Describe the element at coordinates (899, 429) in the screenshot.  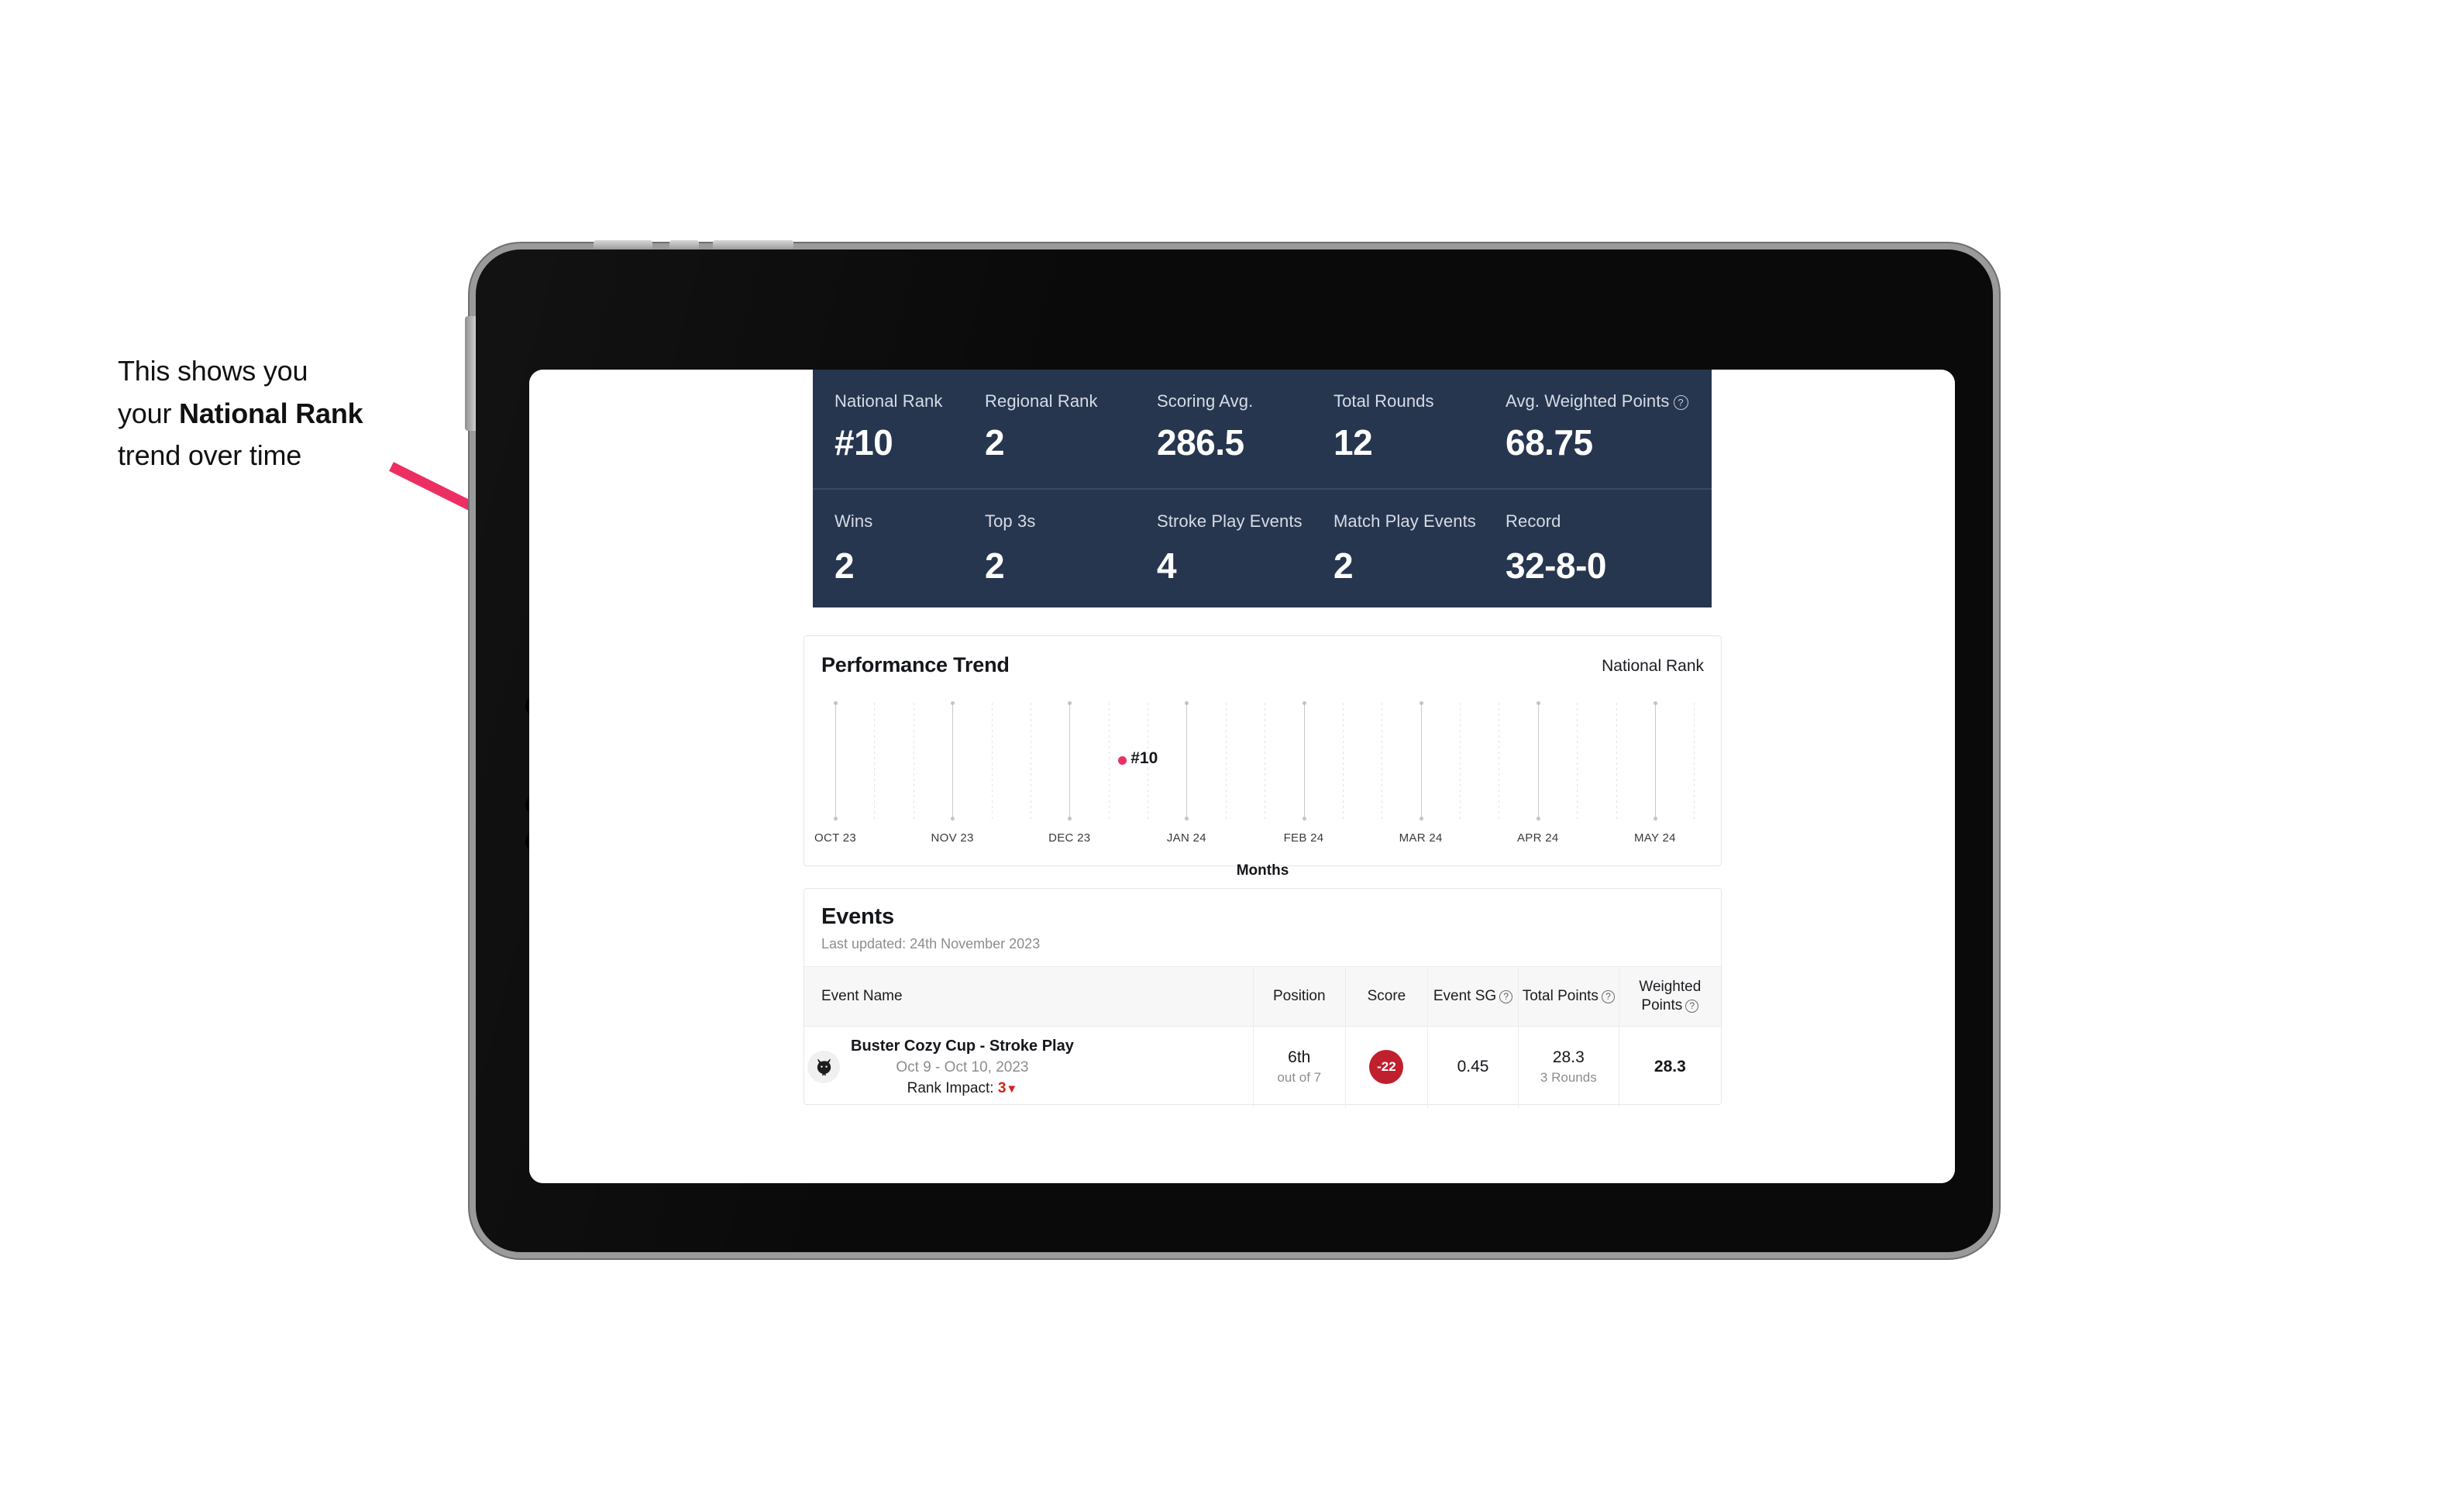
I see `stat-national-rank: National Rank #10` at that location.